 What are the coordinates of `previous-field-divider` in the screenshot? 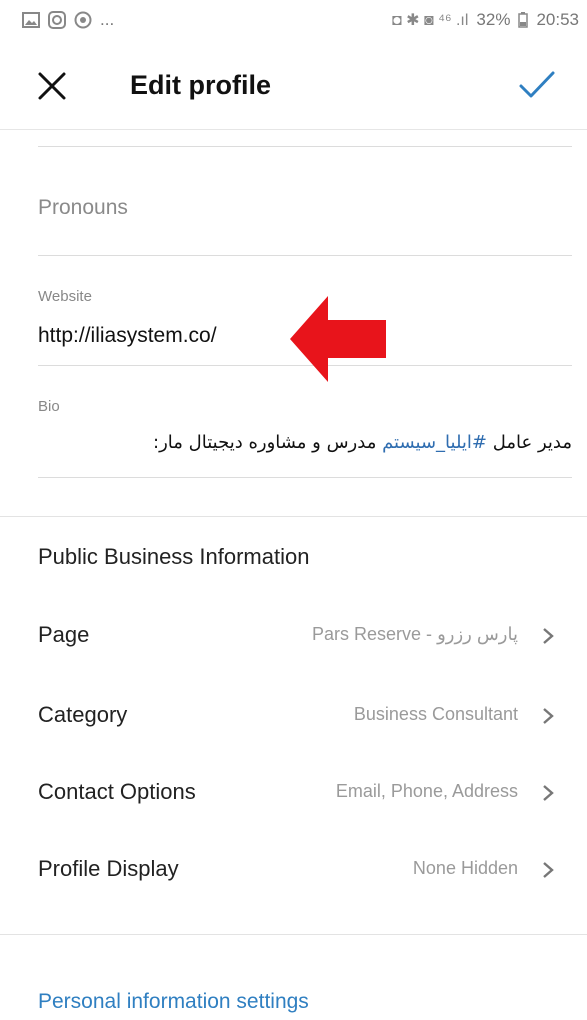 It's located at (305, 146).